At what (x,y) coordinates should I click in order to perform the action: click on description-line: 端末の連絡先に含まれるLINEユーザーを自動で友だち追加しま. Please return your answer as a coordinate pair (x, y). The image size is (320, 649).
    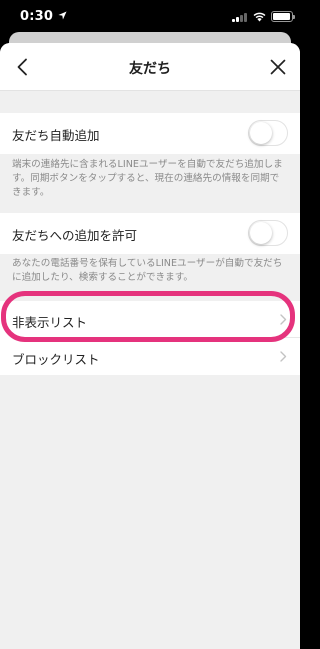
    Looking at the image, I should click on (147, 164).